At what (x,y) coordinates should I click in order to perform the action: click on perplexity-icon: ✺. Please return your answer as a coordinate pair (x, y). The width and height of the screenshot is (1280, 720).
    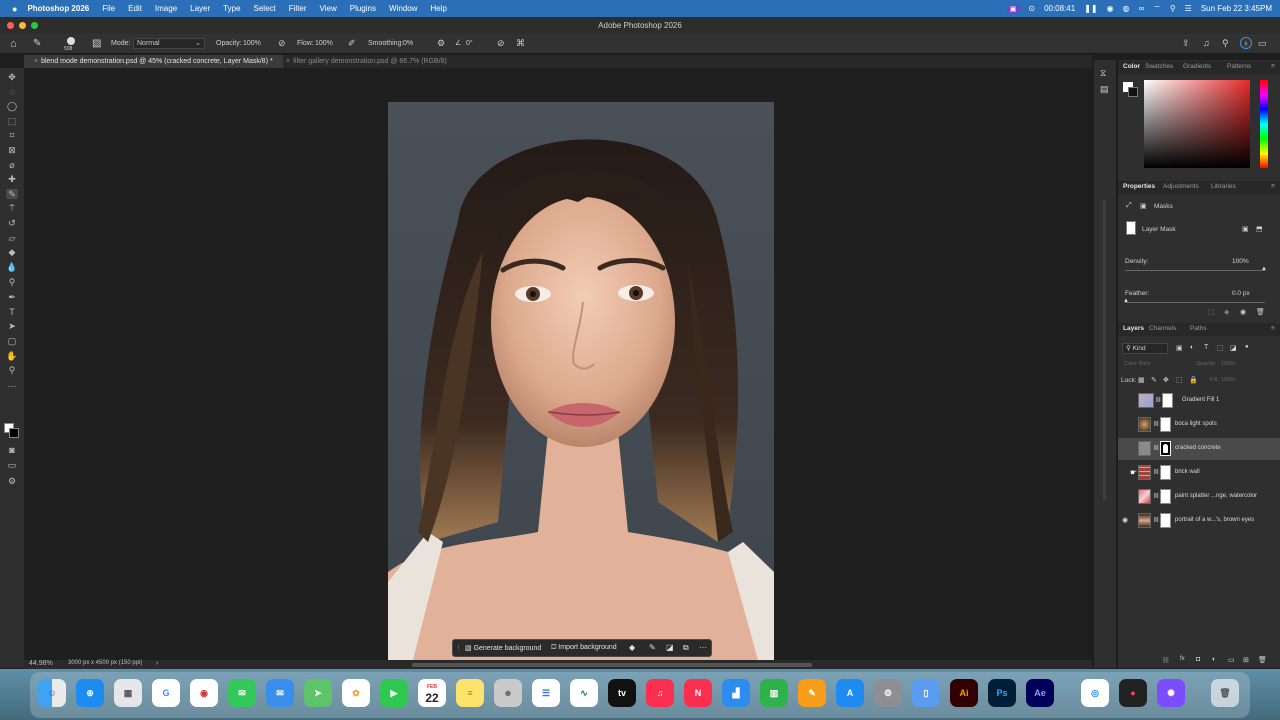
    Looking at the image, I should click on (1171, 693).